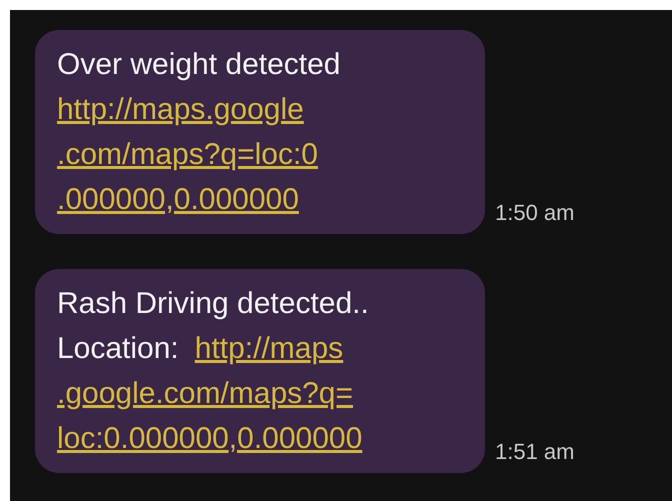 This screenshot has width=672, height=501. I want to click on map-link: .com/maps?q=loc:0, so click(187, 155).